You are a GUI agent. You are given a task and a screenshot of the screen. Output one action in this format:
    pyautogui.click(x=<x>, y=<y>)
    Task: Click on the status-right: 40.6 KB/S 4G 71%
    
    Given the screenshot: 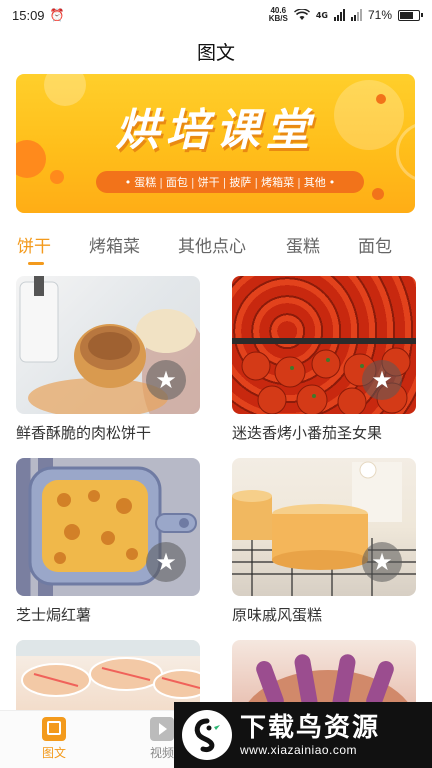 What is the action you would take?
    pyautogui.click(x=346, y=15)
    